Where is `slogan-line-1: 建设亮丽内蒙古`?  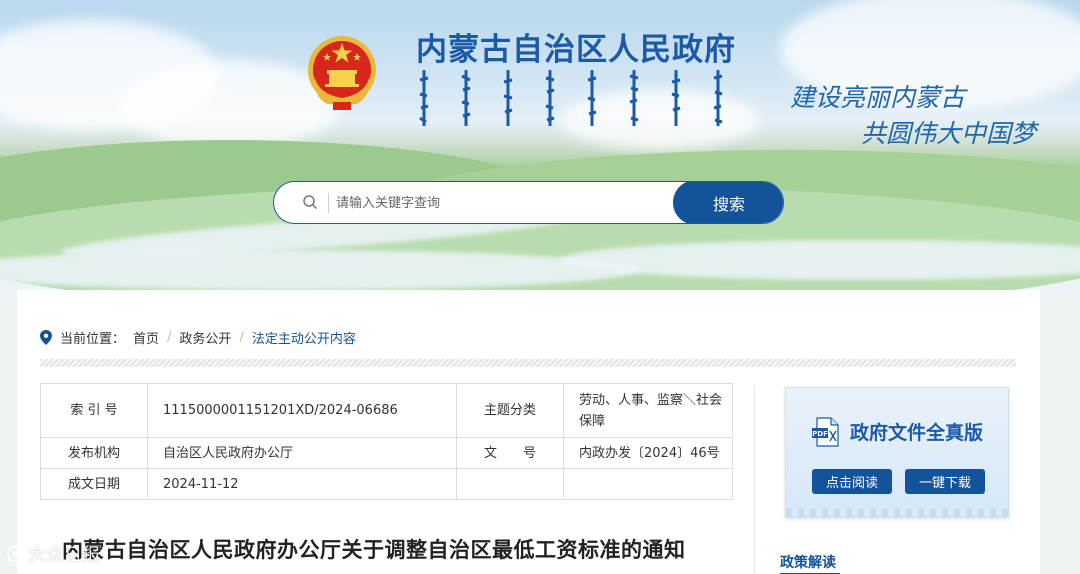
slogan-line-1: 建设亮丽内蒙古 is located at coordinates (878, 97).